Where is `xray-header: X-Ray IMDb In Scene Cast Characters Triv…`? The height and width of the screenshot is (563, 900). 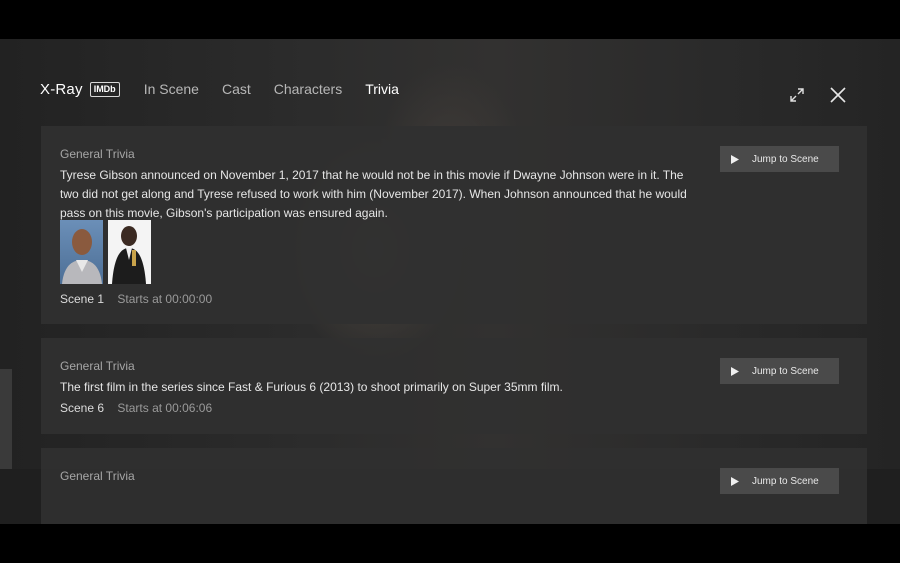
xray-header: X-Ray IMDb In Scene Cast Characters Triv… is located at coordinates (450, 89).